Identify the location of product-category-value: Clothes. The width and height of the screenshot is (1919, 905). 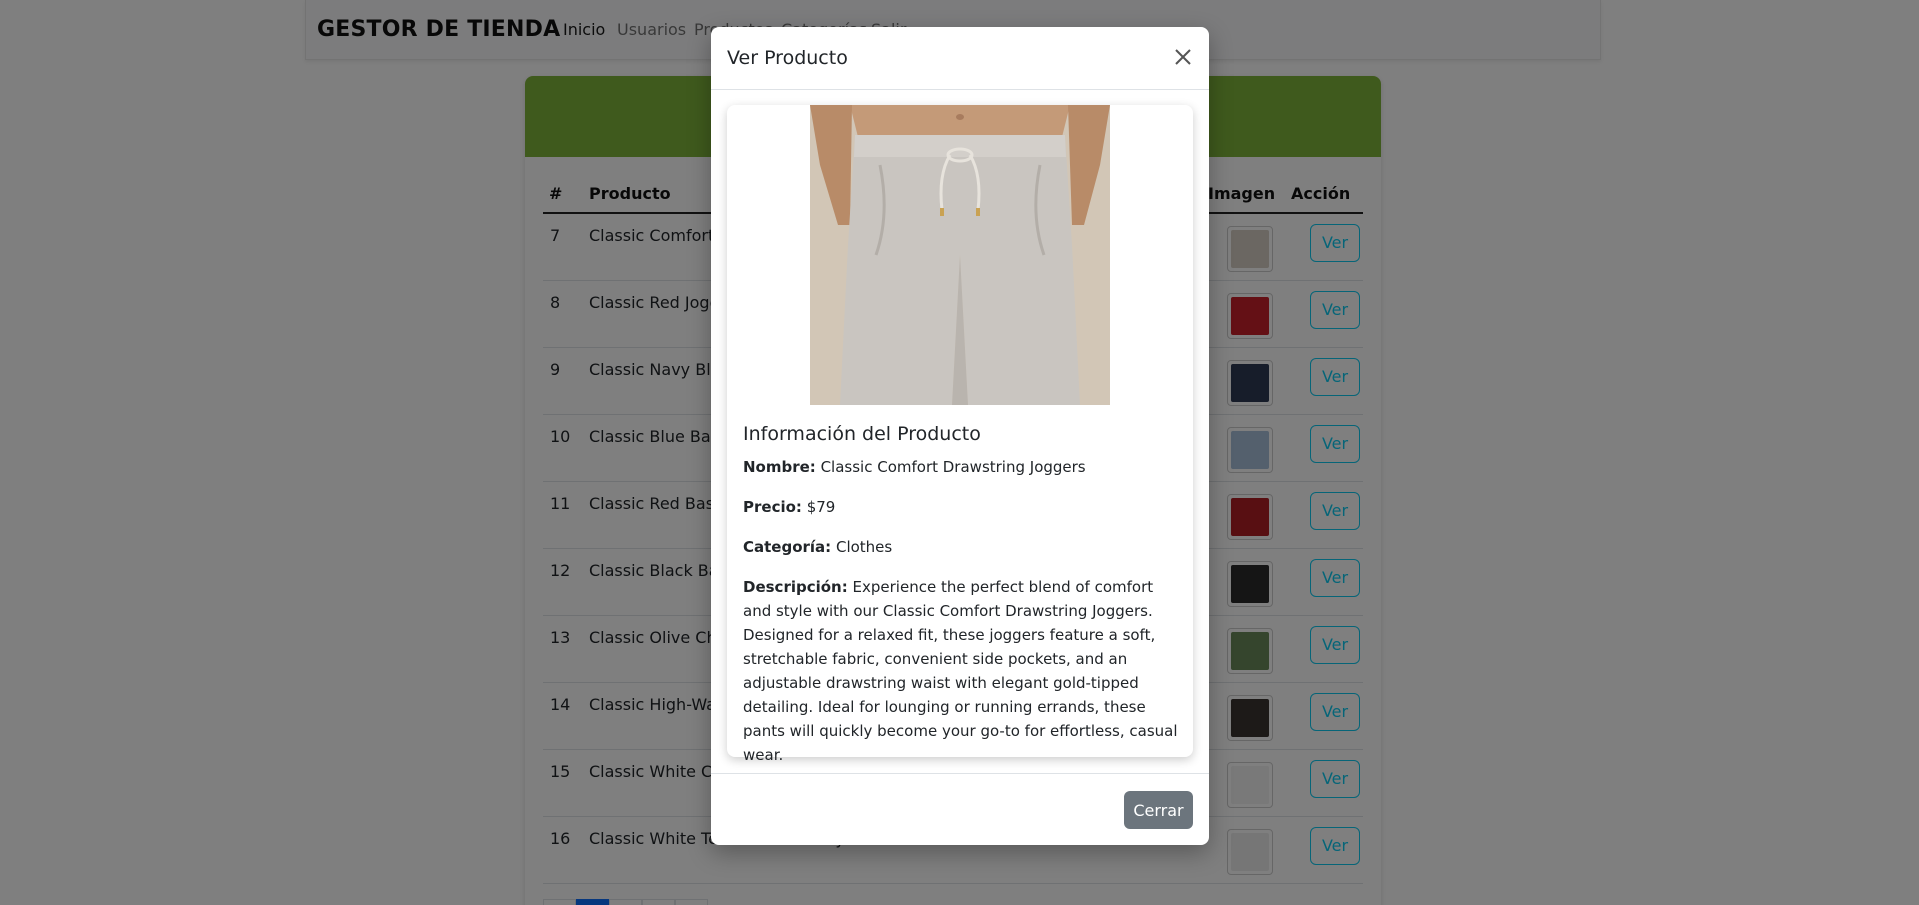
(864, 547).